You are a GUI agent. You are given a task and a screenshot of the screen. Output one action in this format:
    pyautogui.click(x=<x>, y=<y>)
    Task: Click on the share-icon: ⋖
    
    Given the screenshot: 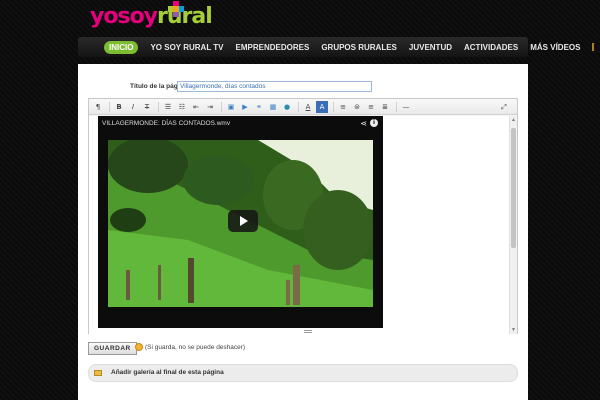 What is the action you would take?
    pyautogui.click(x=363, y=123)
    